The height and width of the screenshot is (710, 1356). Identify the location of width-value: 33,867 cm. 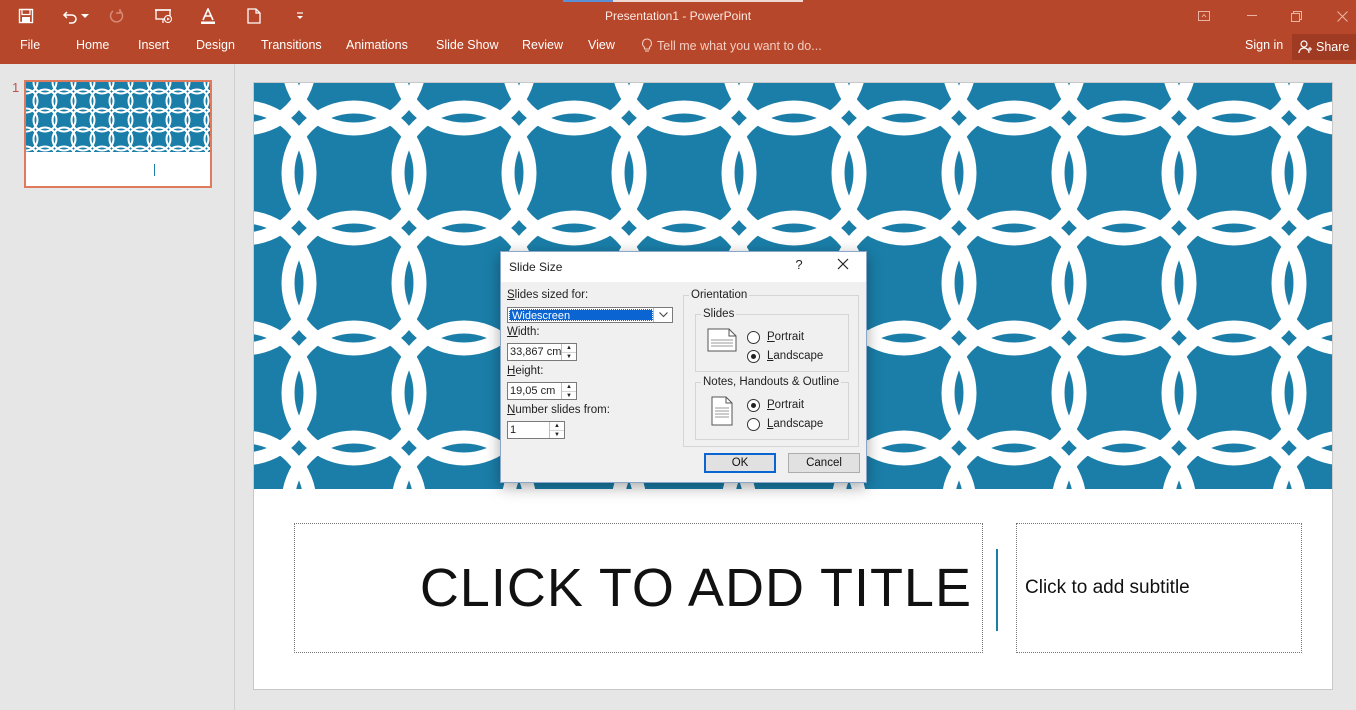
(536, 352).